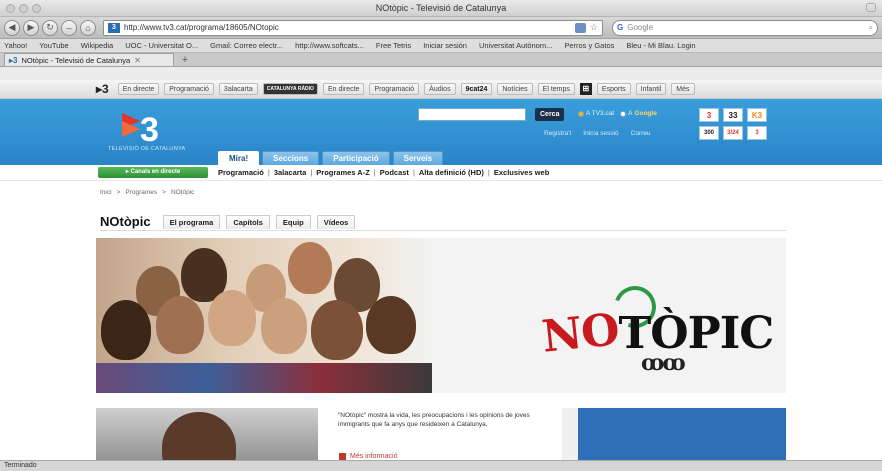 The image size is (882, 471). Describe the element at coordinates (651, 89) in the screenshot. I see `topnav-link: Infantil` at that location.